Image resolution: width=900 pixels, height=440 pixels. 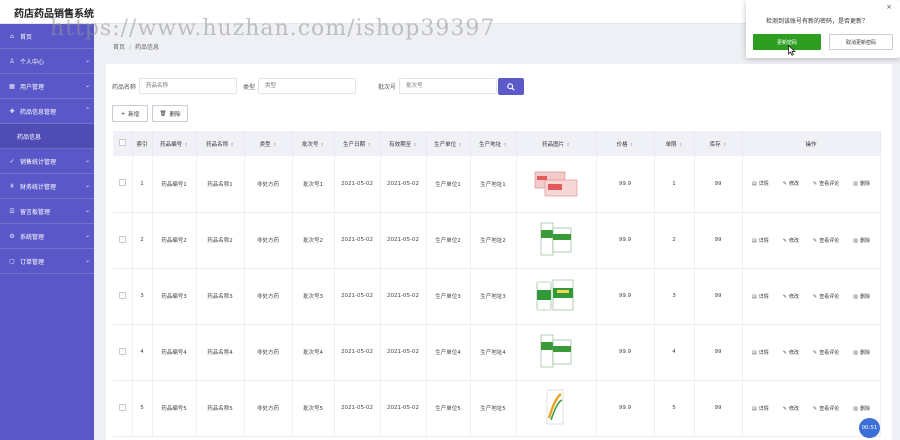 What do you see at coordinates (12, 36) in the screenshot?
I see `home-icon: ⌂` at bounding box center [12, 36].